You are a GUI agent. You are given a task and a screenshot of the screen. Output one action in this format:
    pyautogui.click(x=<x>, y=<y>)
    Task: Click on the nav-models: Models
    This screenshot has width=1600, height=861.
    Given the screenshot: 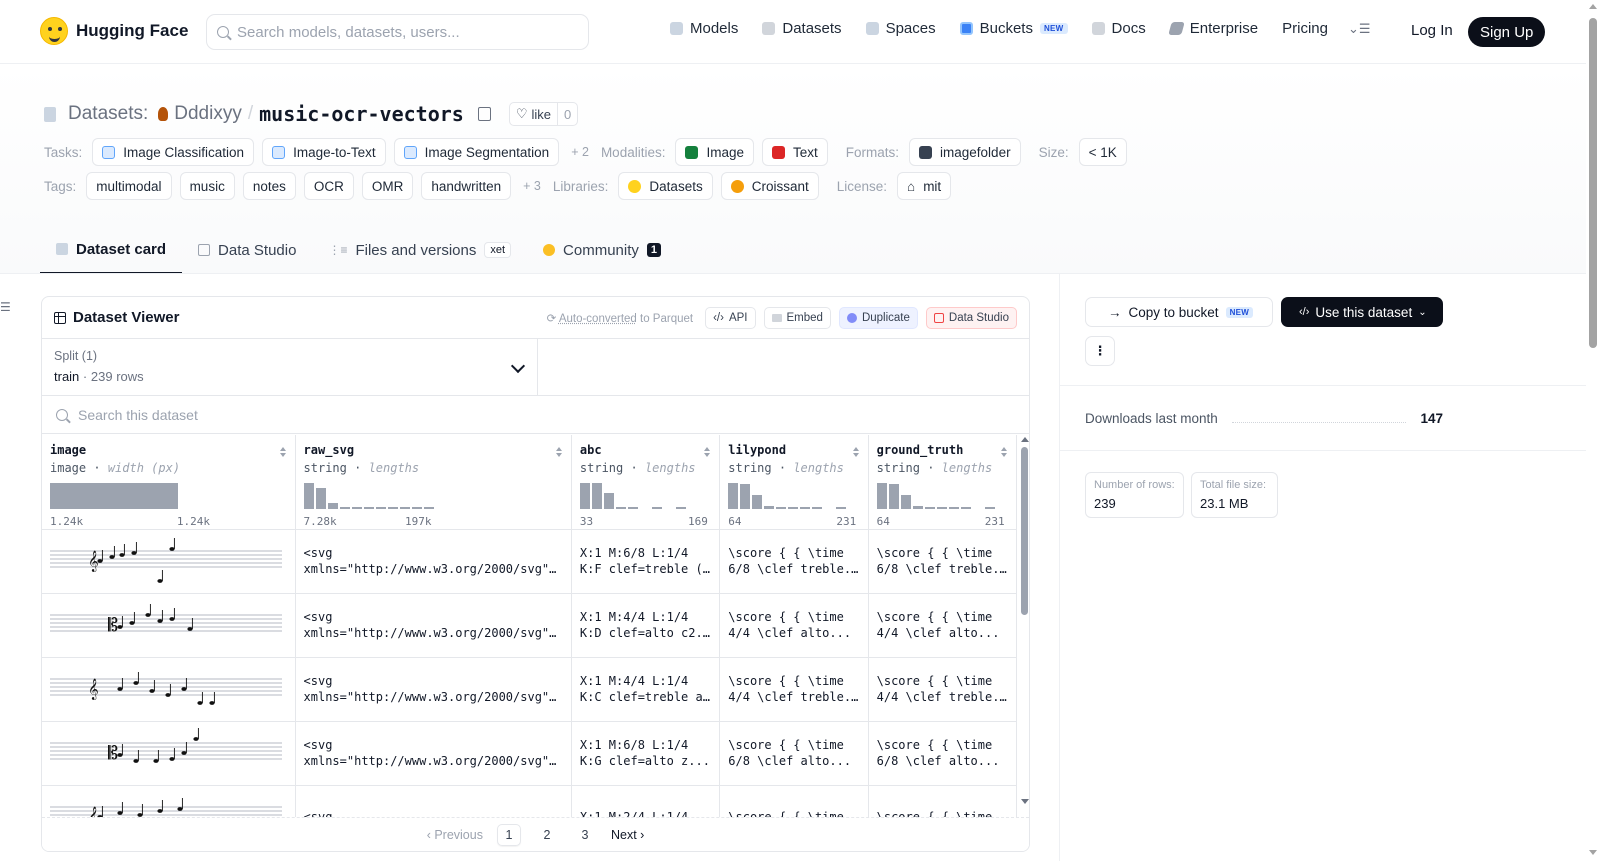 What is the action you would take?
    pyautogui.click(x=704, y=28)
    